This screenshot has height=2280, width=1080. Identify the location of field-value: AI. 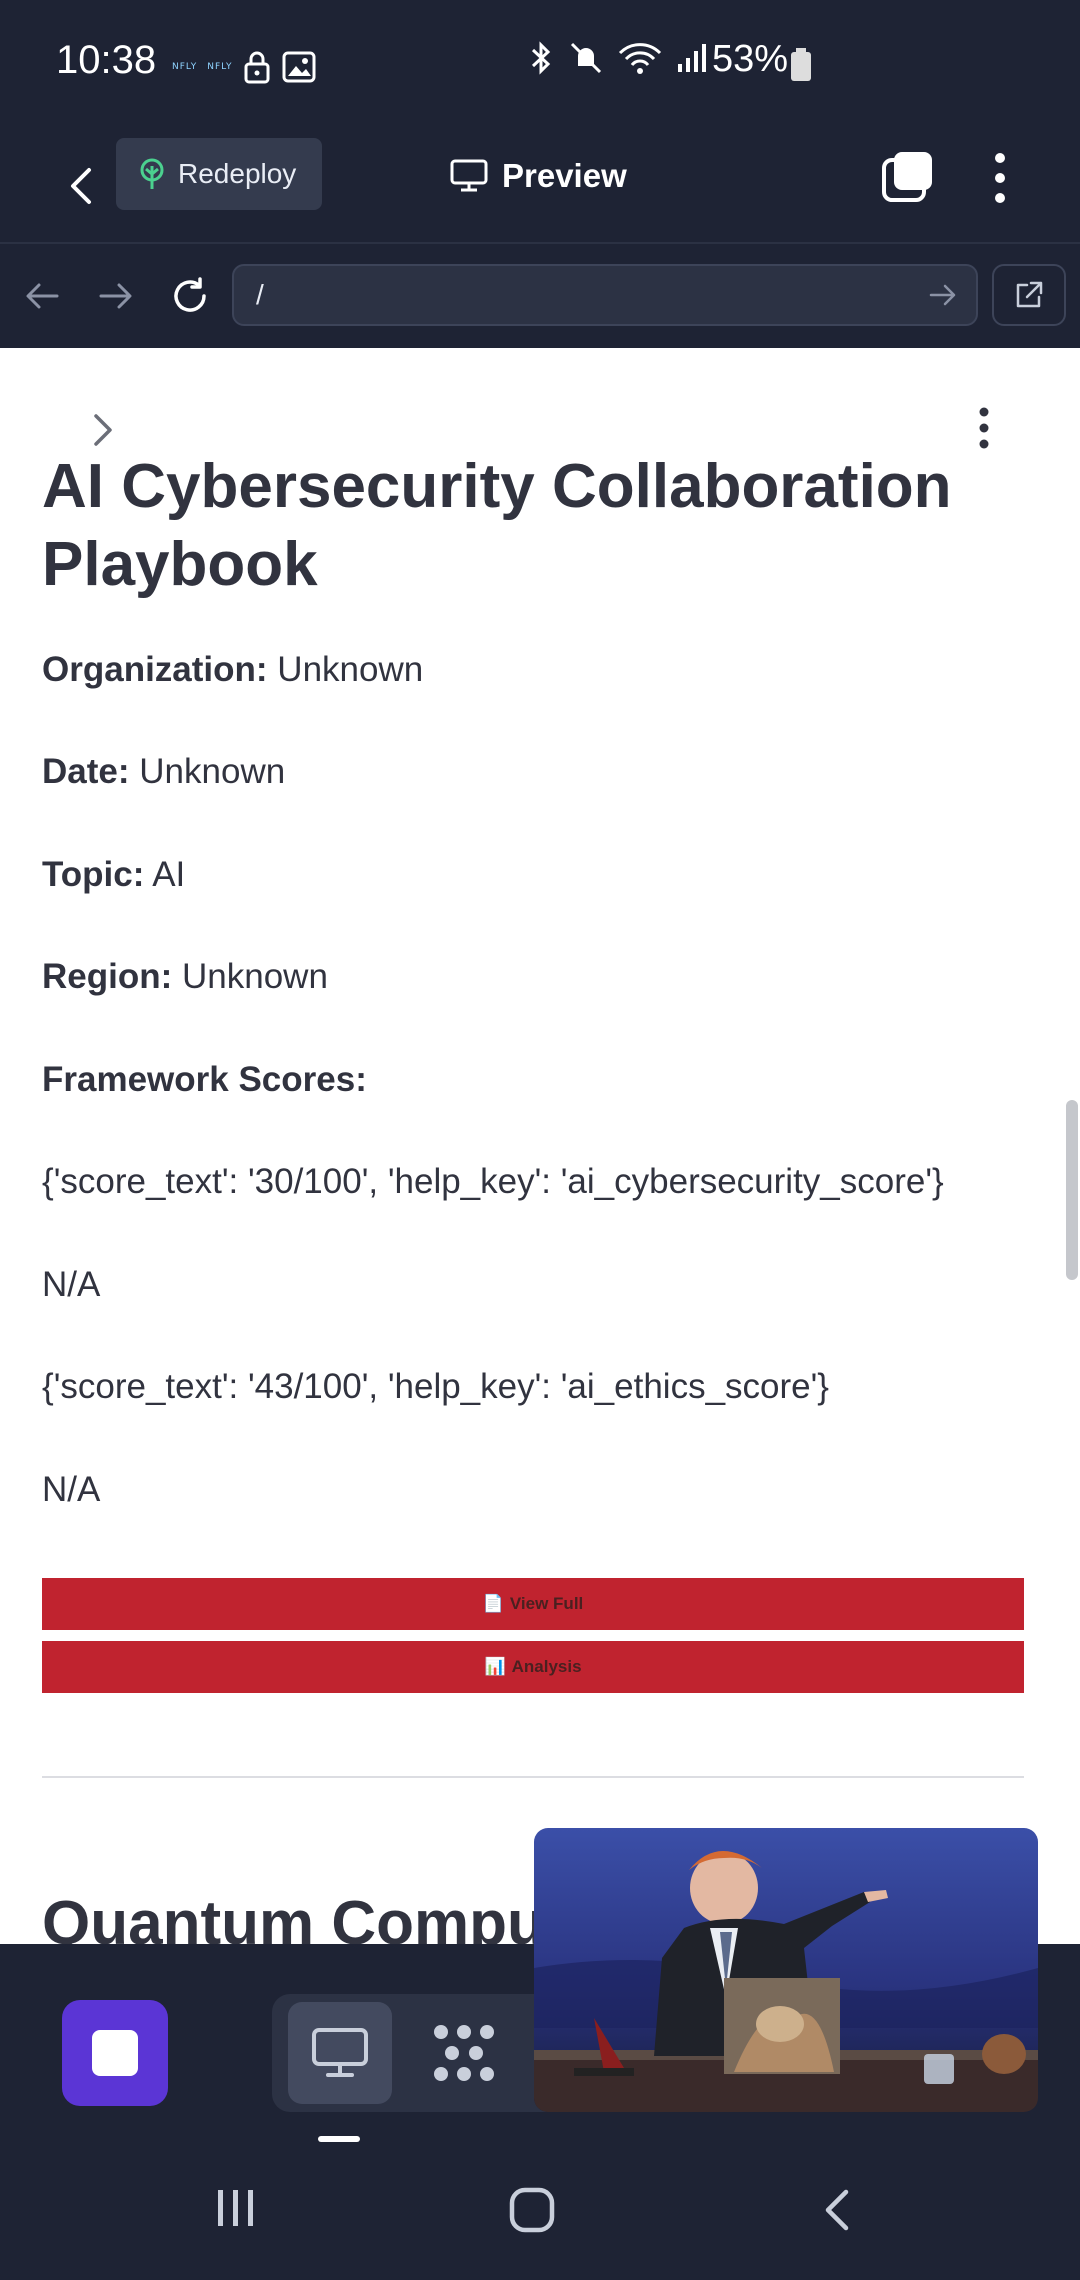
(169, 874).